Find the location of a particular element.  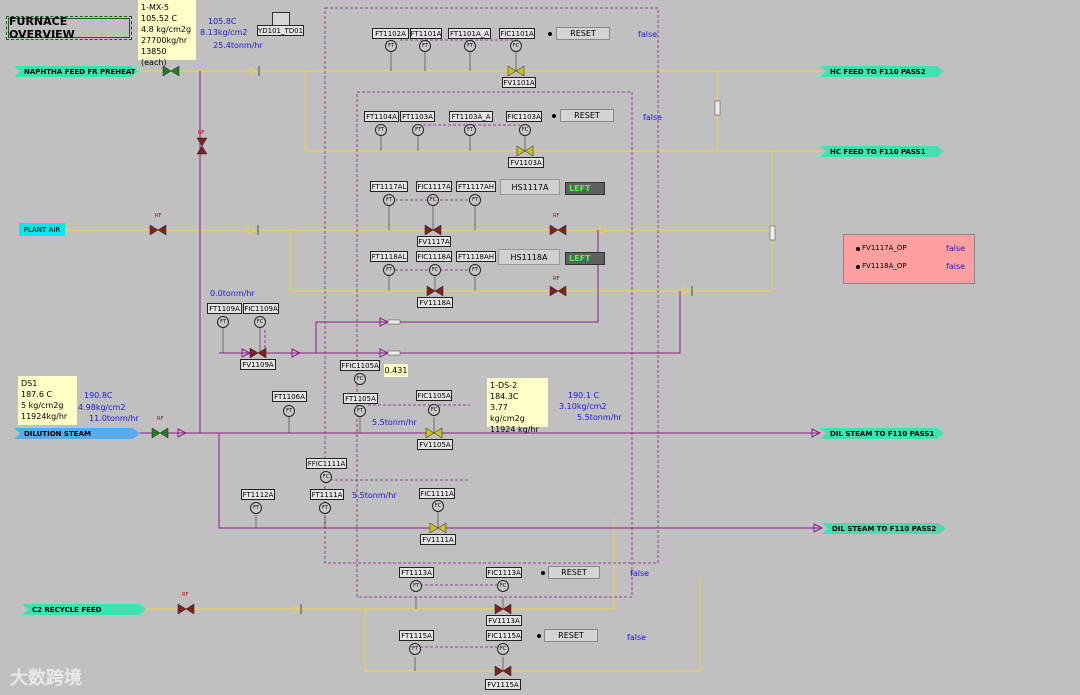

tag-ft1104a: FT1104A is located at coordinates (381, 116).